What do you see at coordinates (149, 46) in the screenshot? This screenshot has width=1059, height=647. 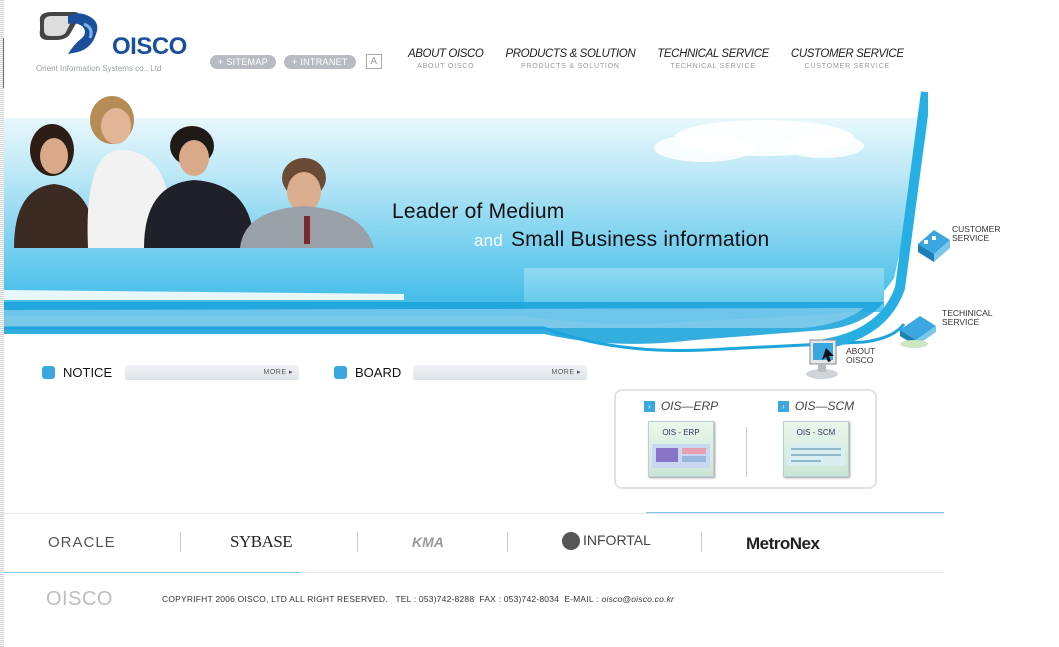 I see `brand-name: OISCO` at bounding box center [149, 46].